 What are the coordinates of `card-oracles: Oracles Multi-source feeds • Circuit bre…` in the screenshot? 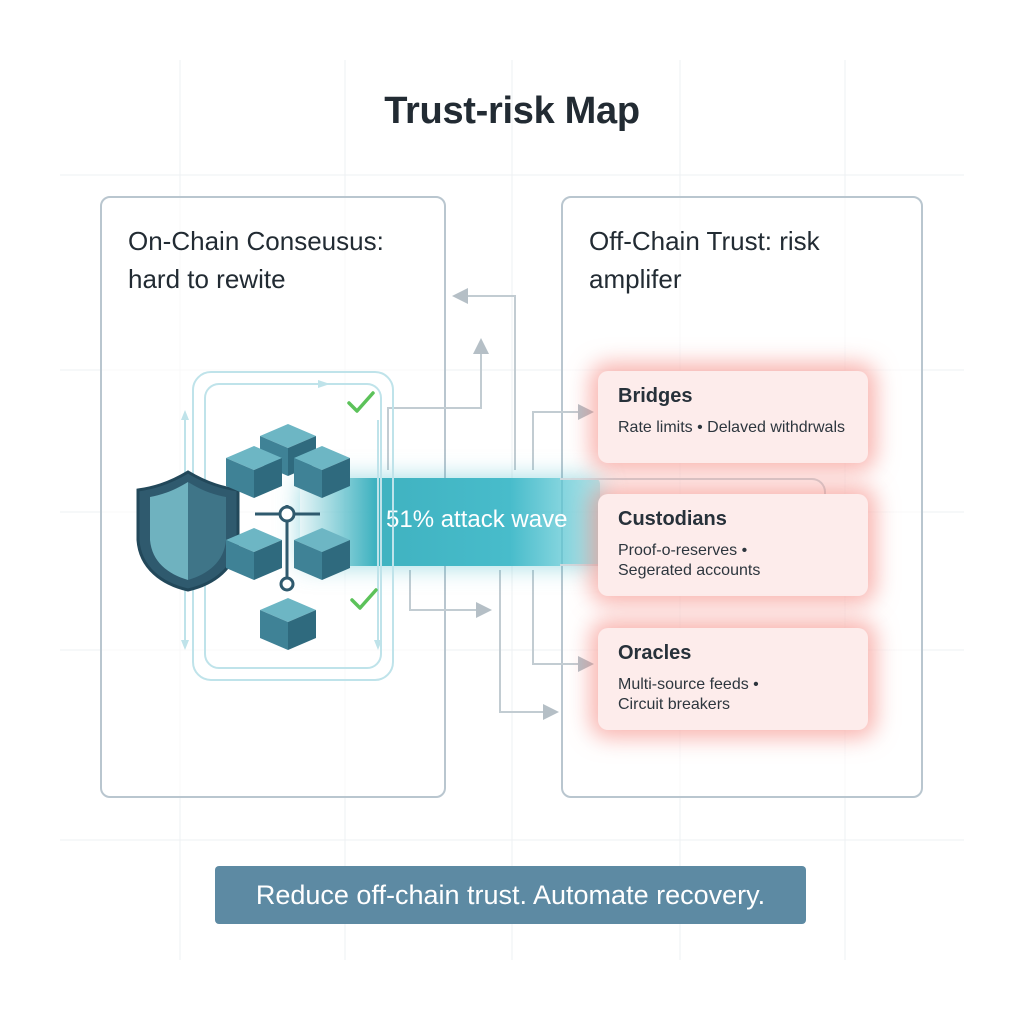 It's located at (733, 679).